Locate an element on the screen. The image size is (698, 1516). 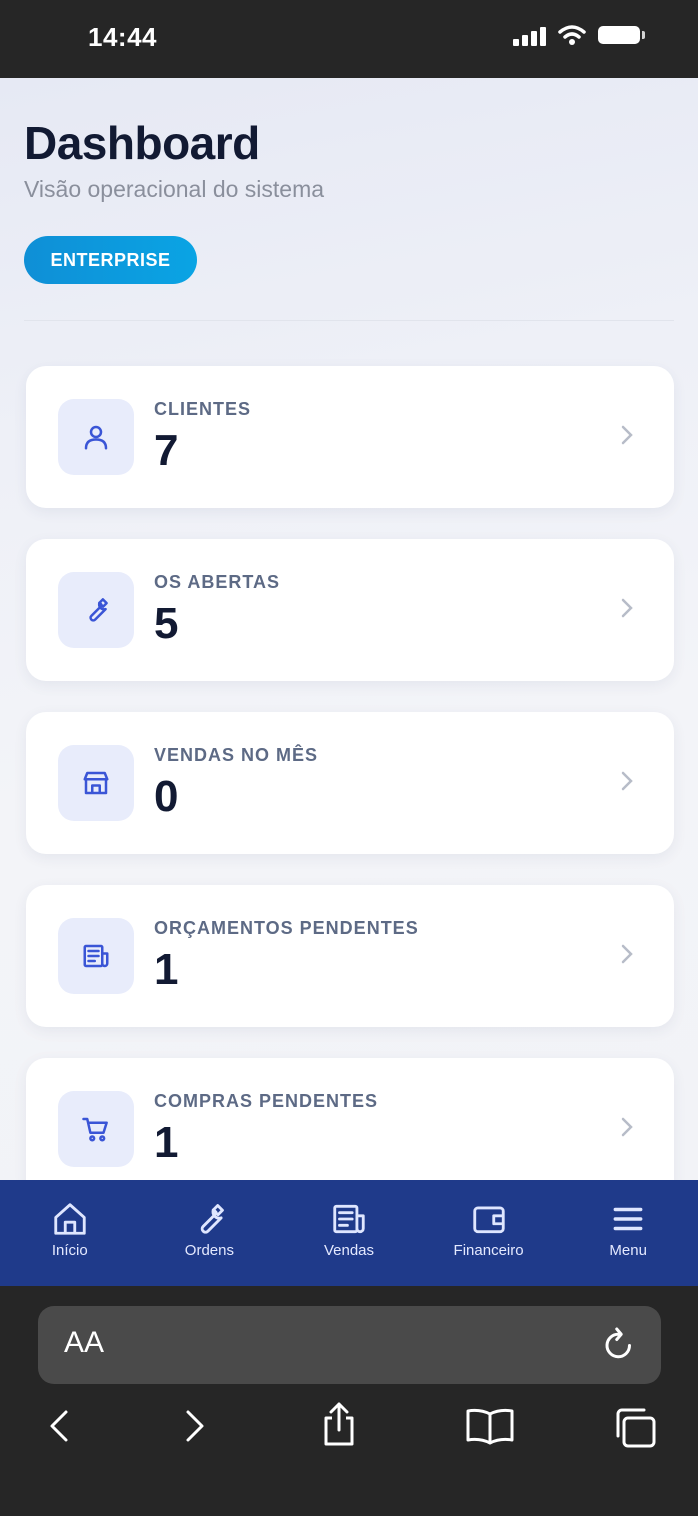
nav-item-financeiro: Financeiro is located at coordinates (489, 1233).